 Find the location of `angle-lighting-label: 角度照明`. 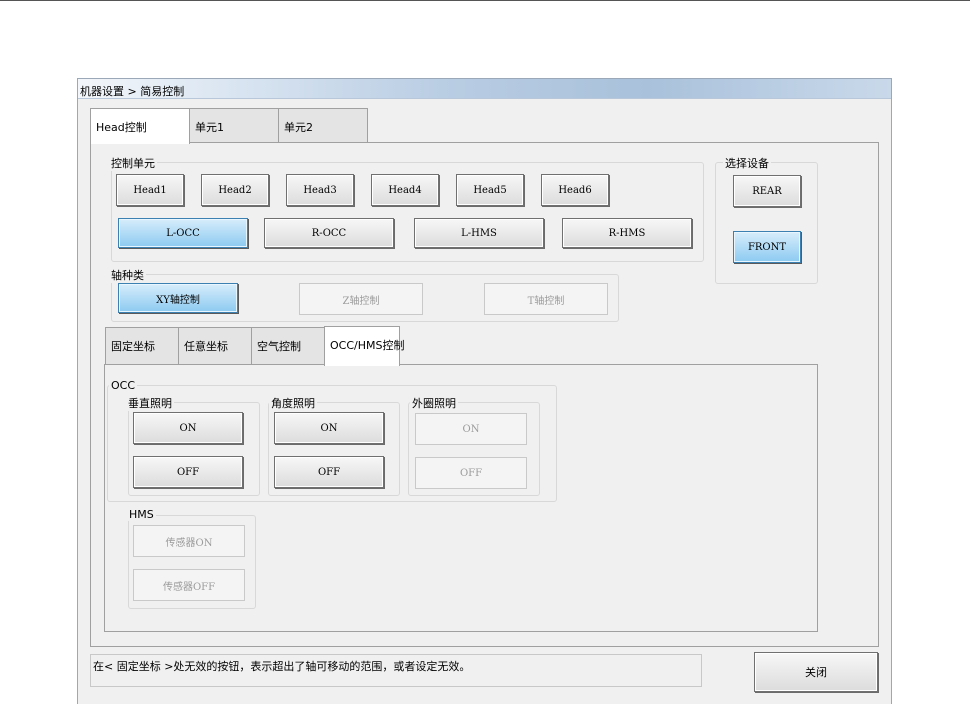

angle-lighting-label: 角度照明 is located at coordinates (293, 403).